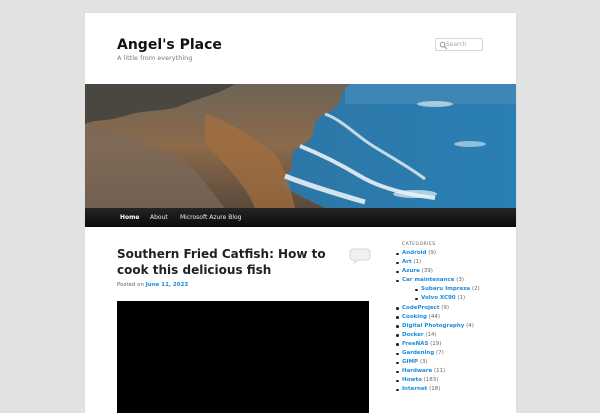  What do you see at coordinates (428, 280) in the screenshot?
I see `category-link: Car maintenance` at bounding box center [428, 280].